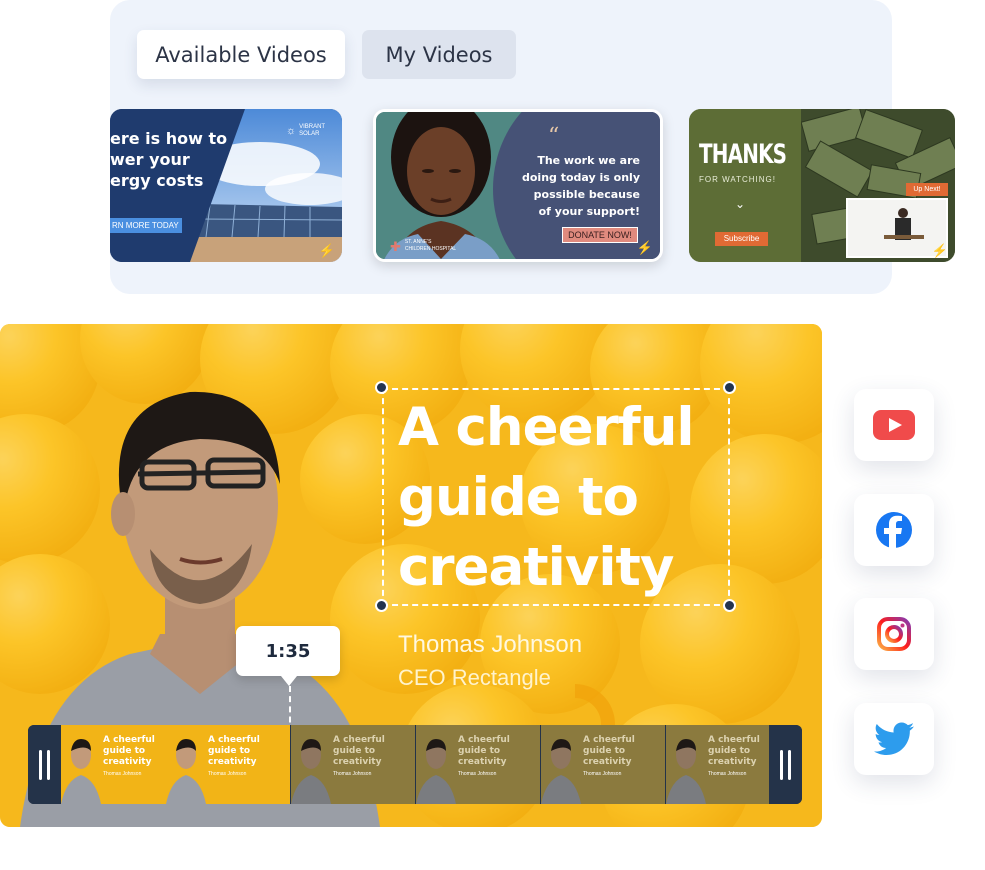  I want to click on timeline-trim-handle-right, so click(785, 764).